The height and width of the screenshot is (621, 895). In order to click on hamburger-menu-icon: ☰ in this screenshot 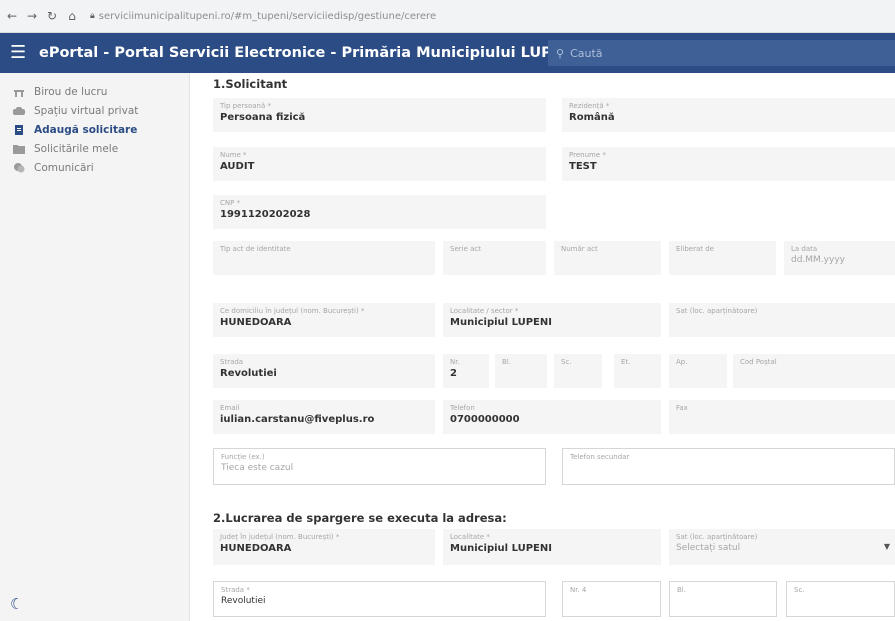, I will do `click(23, 53)`.